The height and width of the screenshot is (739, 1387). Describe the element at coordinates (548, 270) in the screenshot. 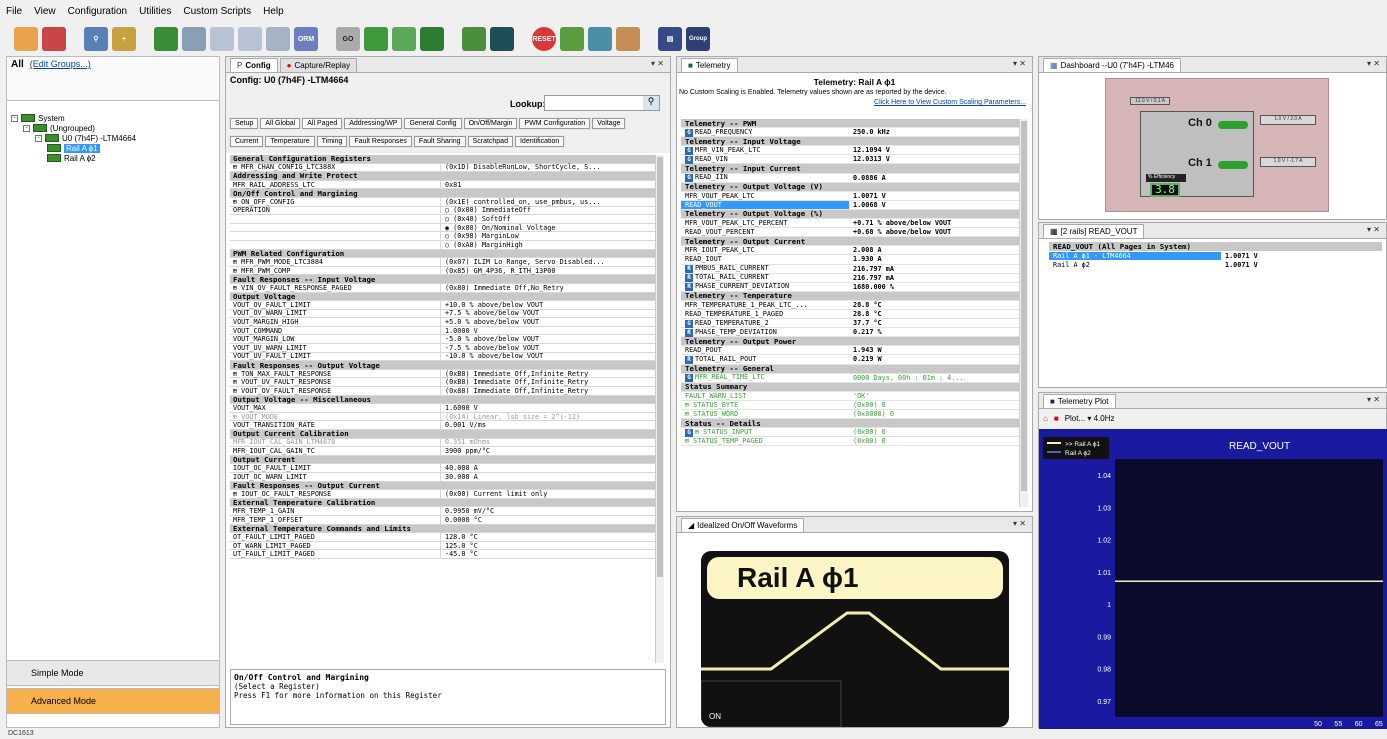

I see `register-value: (0x85) GM_4P36, R_ITH_13P00` at that location.